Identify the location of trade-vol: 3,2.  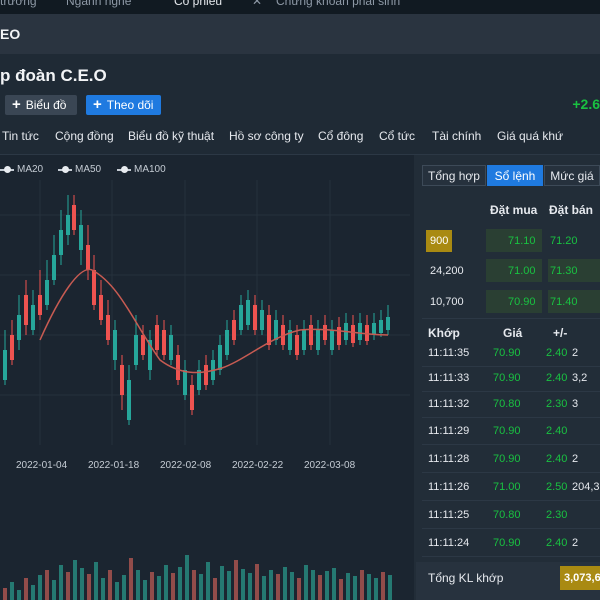
(580, 378).